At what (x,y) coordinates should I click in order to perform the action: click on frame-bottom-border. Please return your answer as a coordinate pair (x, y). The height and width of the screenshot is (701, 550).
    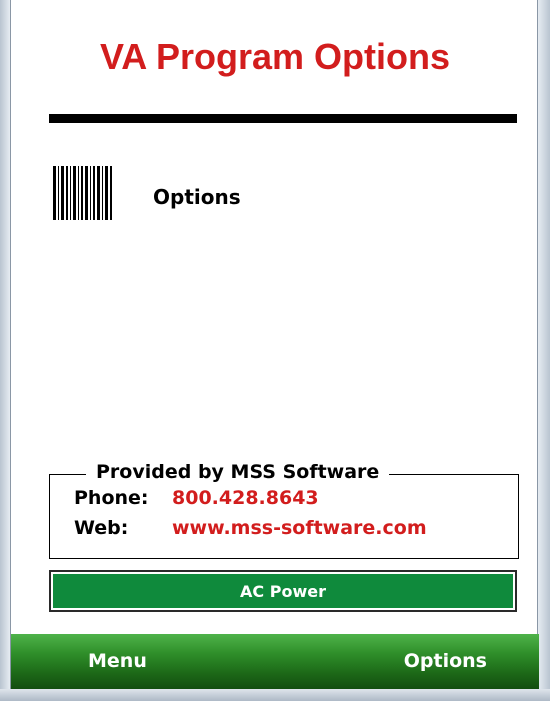
    Looking at the image, I should click on (275, 695).